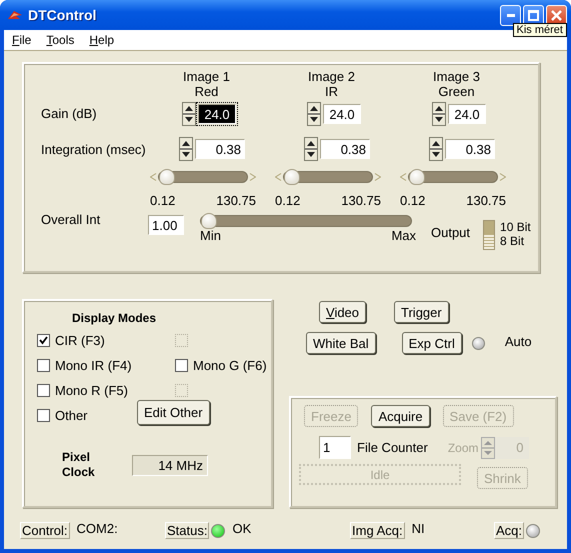  I want to click on checkbox-label: CIR (F3), so click(80, 340).